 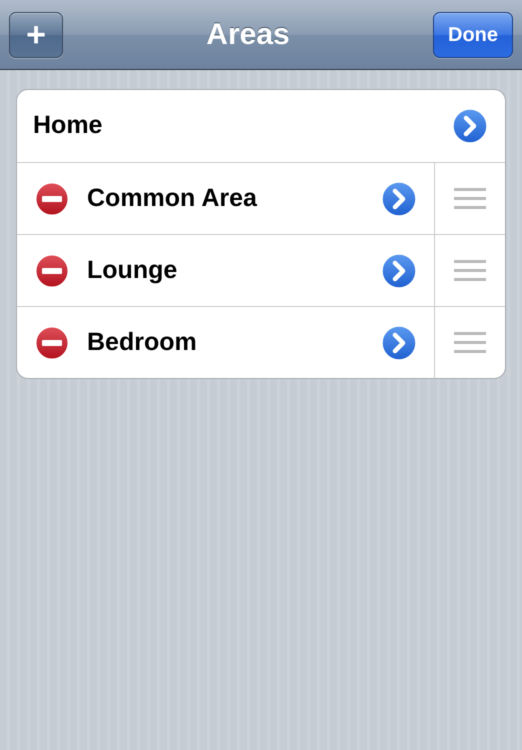 I want to click on table-row: Bedroom, so click(x=261, y=342).